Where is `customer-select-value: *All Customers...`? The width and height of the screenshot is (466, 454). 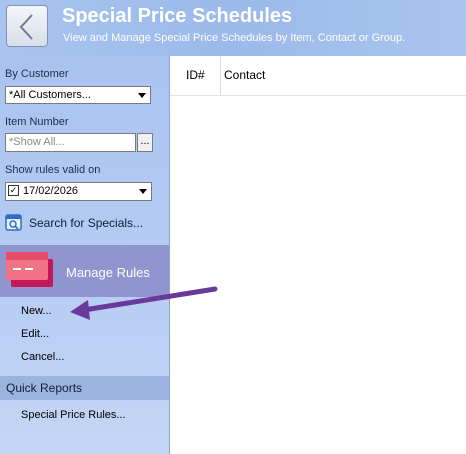
customer-select-value: *All Customers... is located at coordinates (50, 95).